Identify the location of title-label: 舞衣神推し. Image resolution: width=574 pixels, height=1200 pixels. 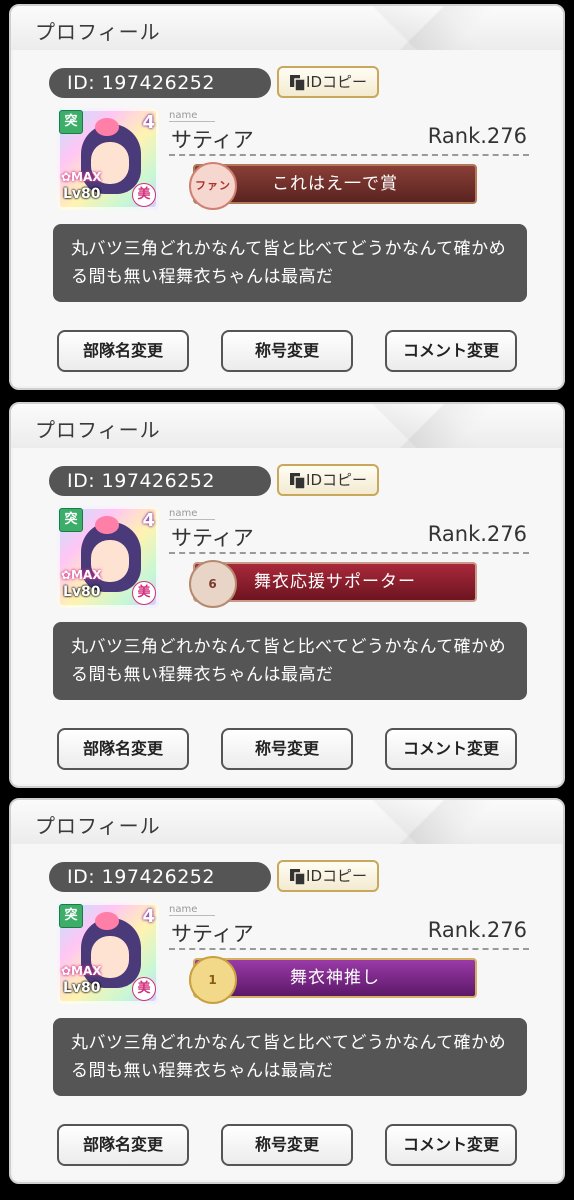
(335, 978).